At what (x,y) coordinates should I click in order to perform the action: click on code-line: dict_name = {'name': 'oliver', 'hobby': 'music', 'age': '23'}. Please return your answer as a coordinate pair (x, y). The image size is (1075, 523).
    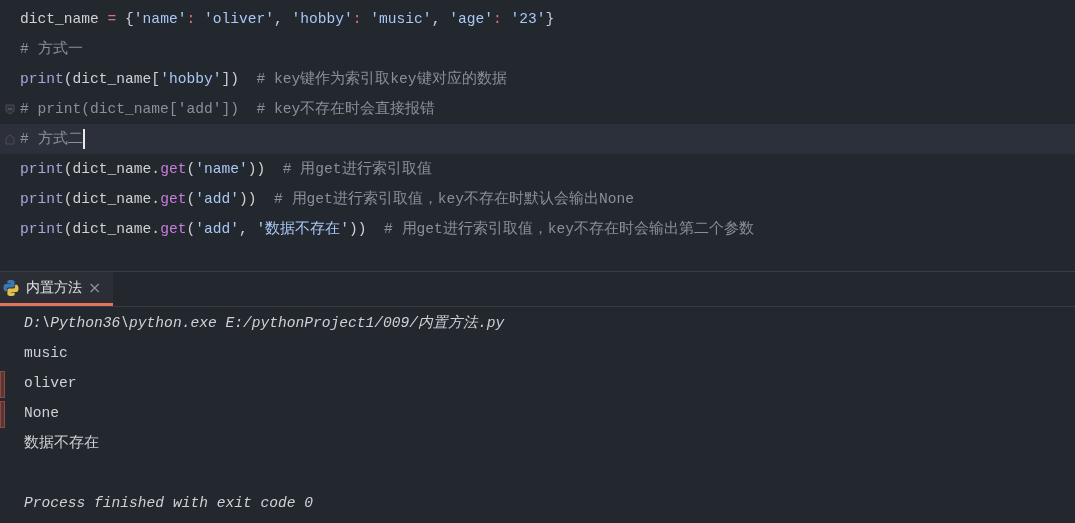
    Looking at the image, I should click on (287, 19).